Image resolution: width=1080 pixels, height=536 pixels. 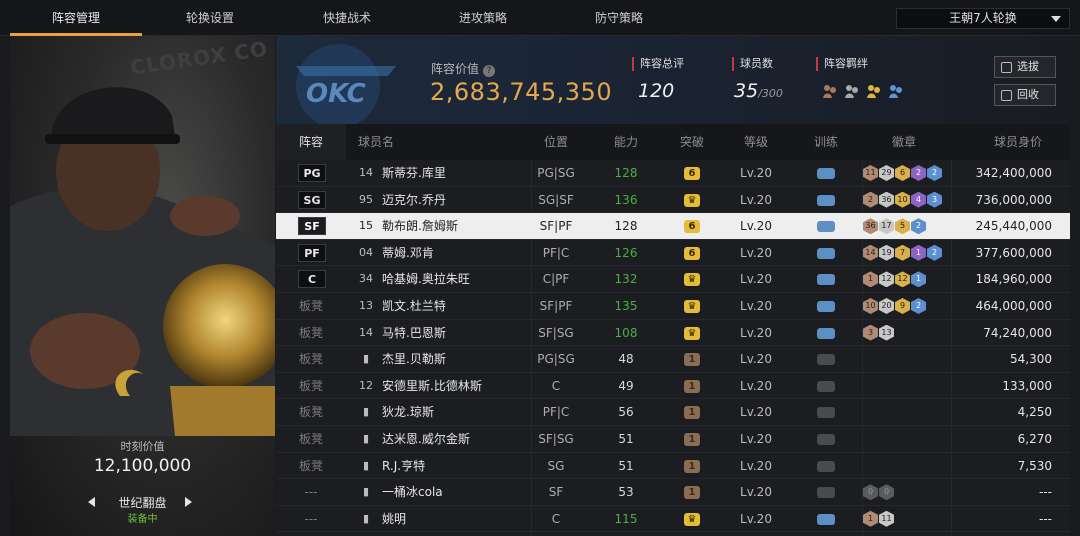 What do you see at coordinates (904, 142) in the screenshot?
I see `col-badges: 徽章` at bounding box center [904, 142].